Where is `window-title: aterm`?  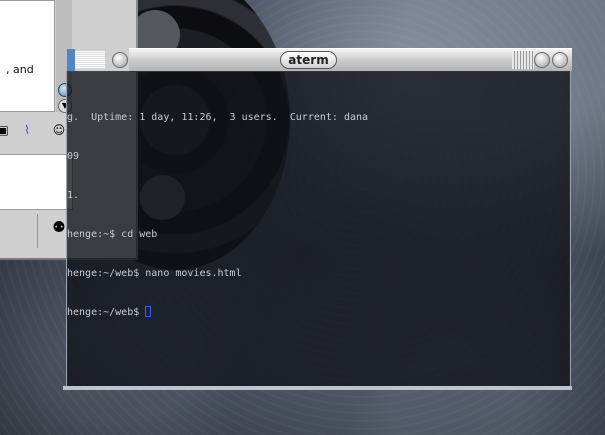
window-title: aterm is located at coordinates (308, 60).